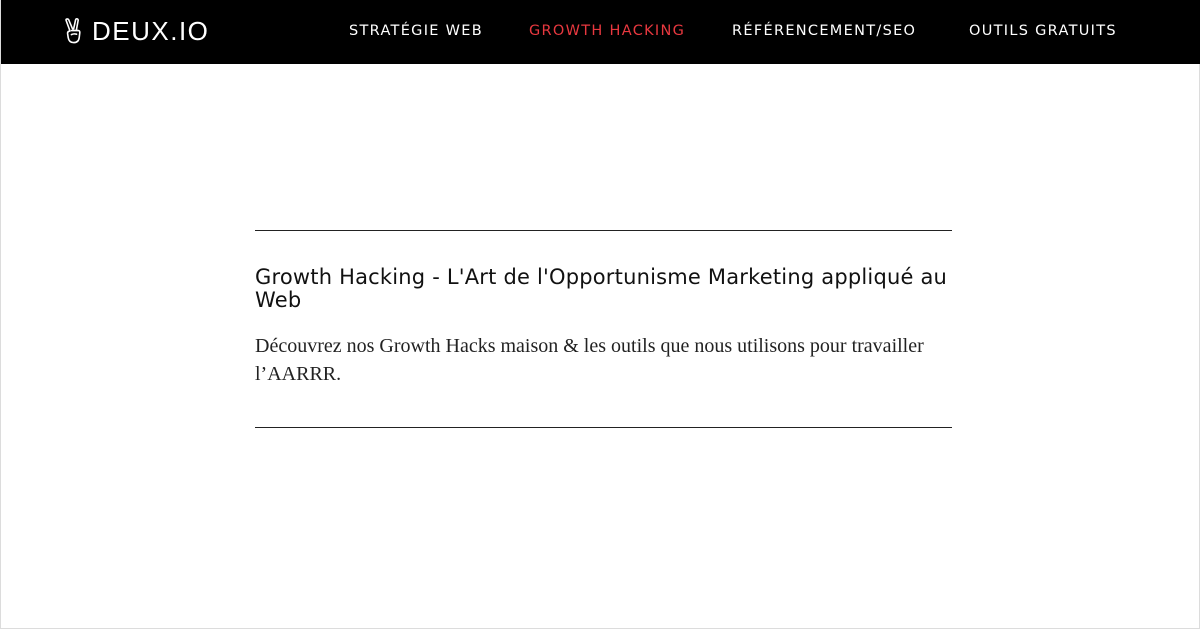 The height and width of the screenshot is (630, 1200). What do you see at coordinates (607, 31) in the screenshot?
I see `nav-item-growth-hacking: GROWTH HACKING` at bounding box center [607, 31].